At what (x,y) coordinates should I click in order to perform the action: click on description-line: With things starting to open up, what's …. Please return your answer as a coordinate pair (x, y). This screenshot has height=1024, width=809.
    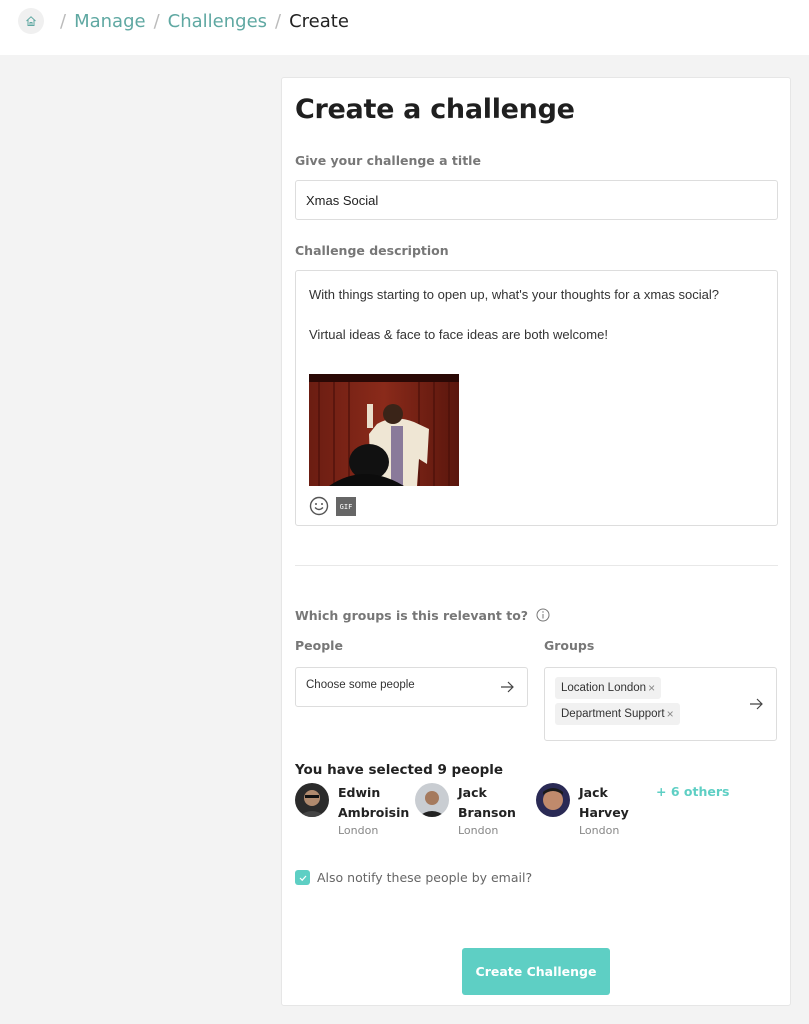
    Looking at the image, I should click on (514, 294).